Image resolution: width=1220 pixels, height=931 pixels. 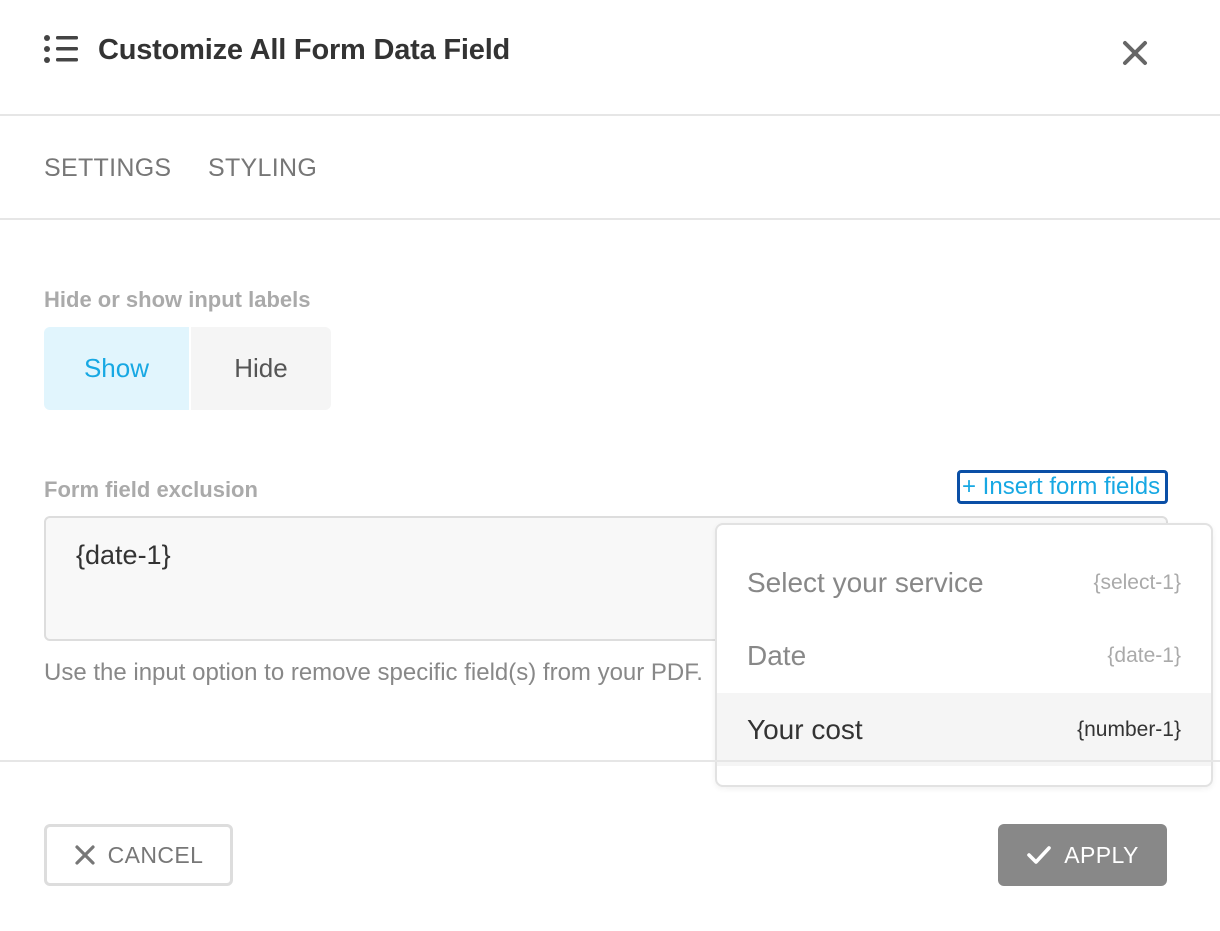 What do you see at coordinates (865, 582) in the screenshot?
I see `dropdown-item-label: Select your service` at bounding box center [865, 582].